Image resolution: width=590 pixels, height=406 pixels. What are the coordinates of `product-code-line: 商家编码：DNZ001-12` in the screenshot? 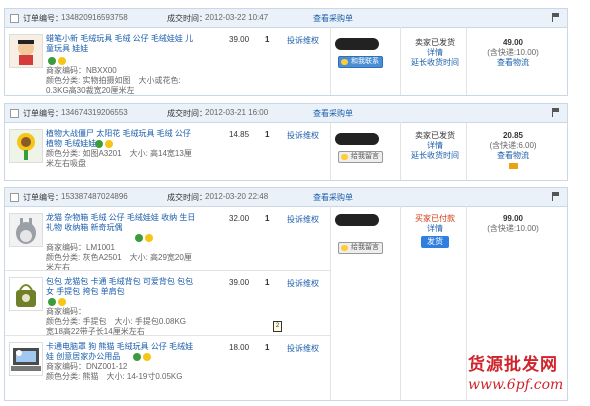 It's located at (121, 367).